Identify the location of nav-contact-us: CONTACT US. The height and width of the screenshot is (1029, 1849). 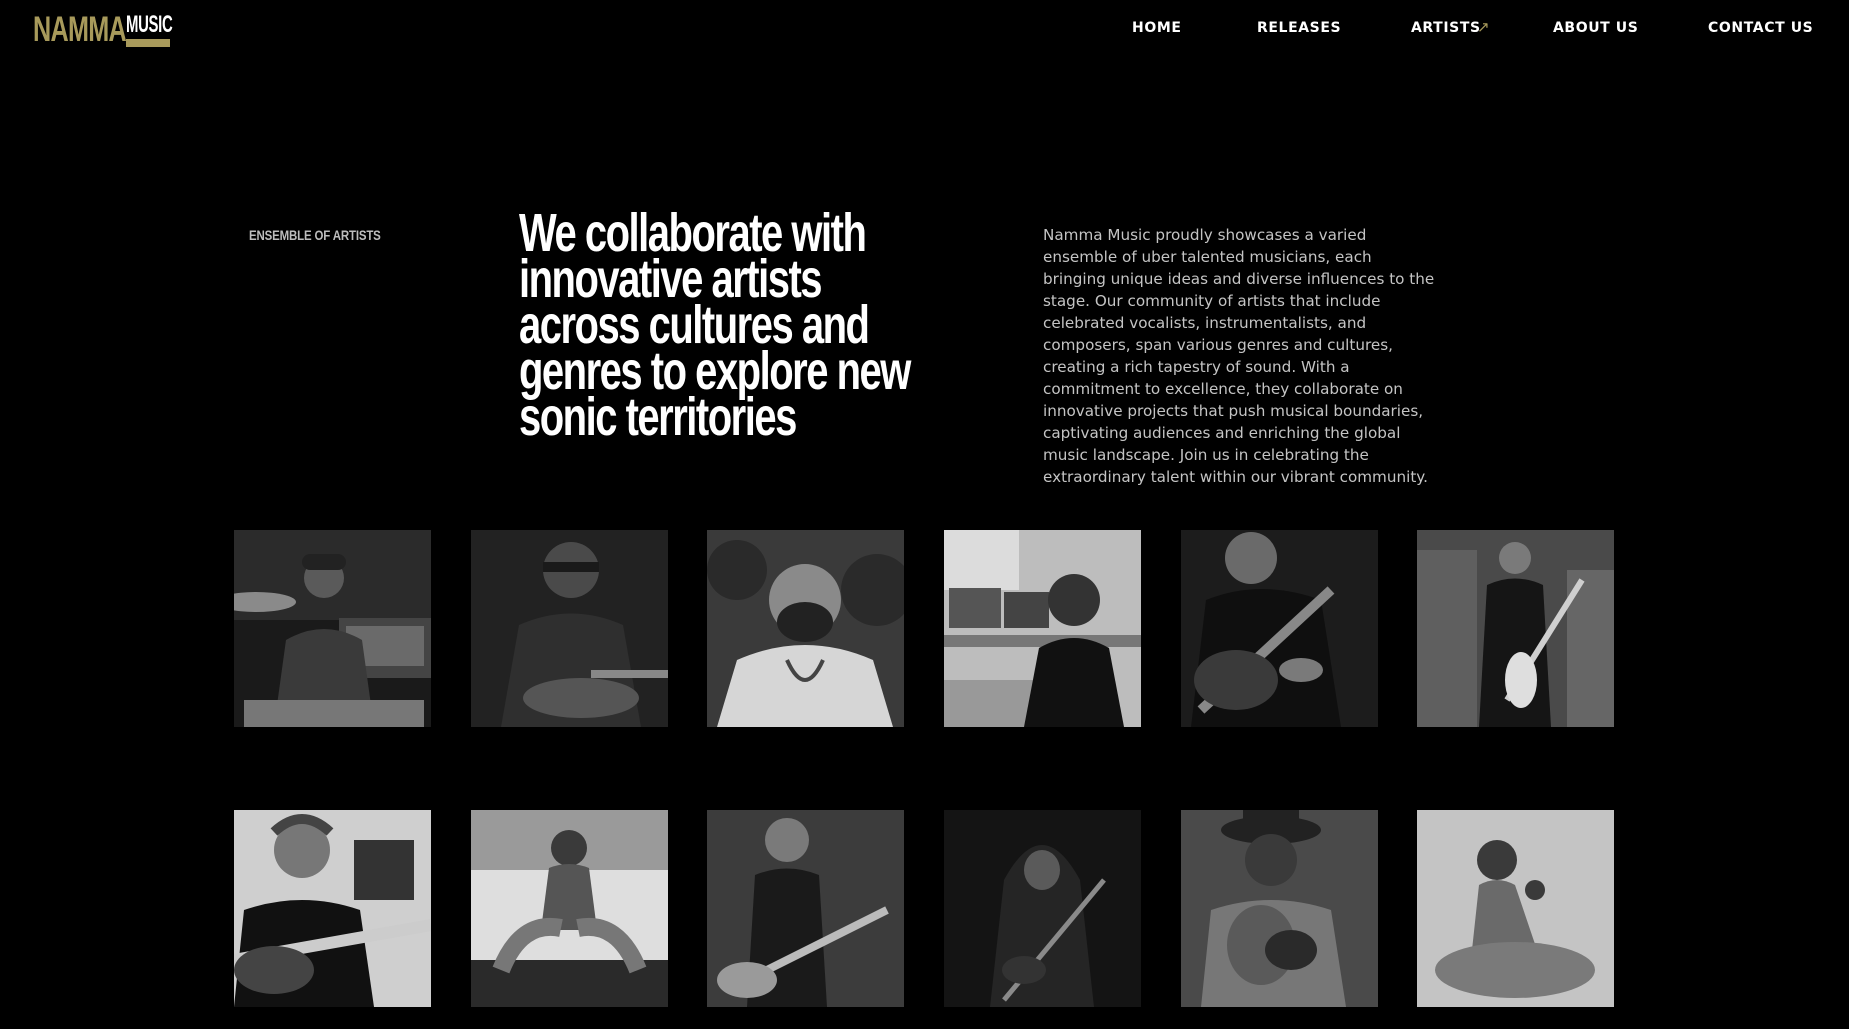
(1760, 28).